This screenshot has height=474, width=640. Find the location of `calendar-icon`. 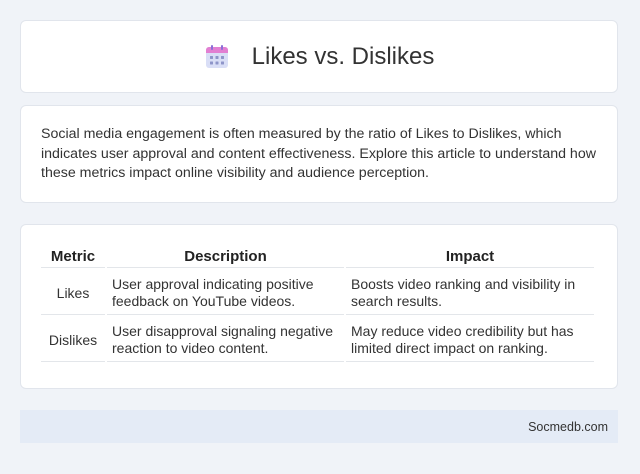

calendar-icon is located at coordinates (217, 57).